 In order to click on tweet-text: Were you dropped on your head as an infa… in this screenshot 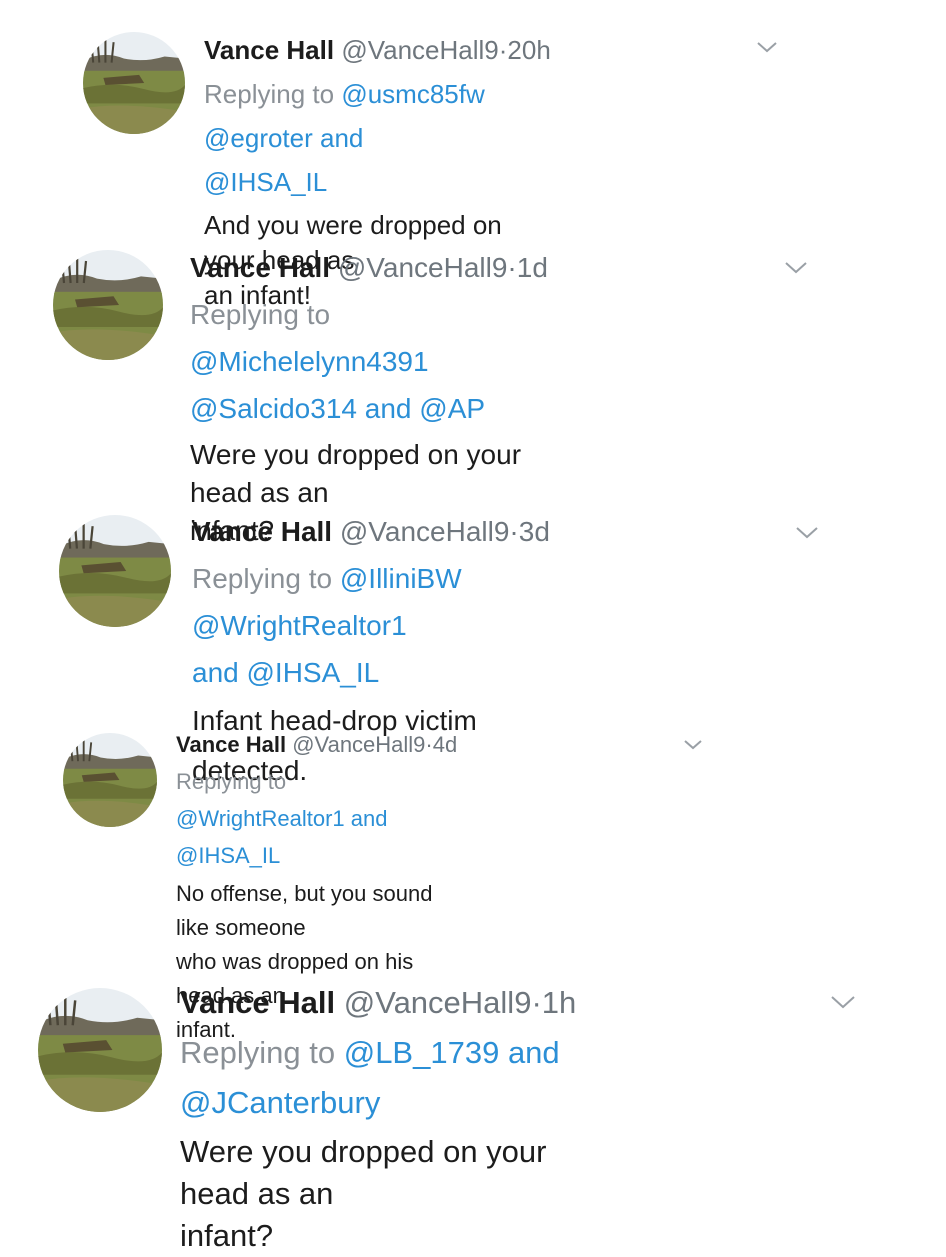, I will do `click(363, 1193)`.